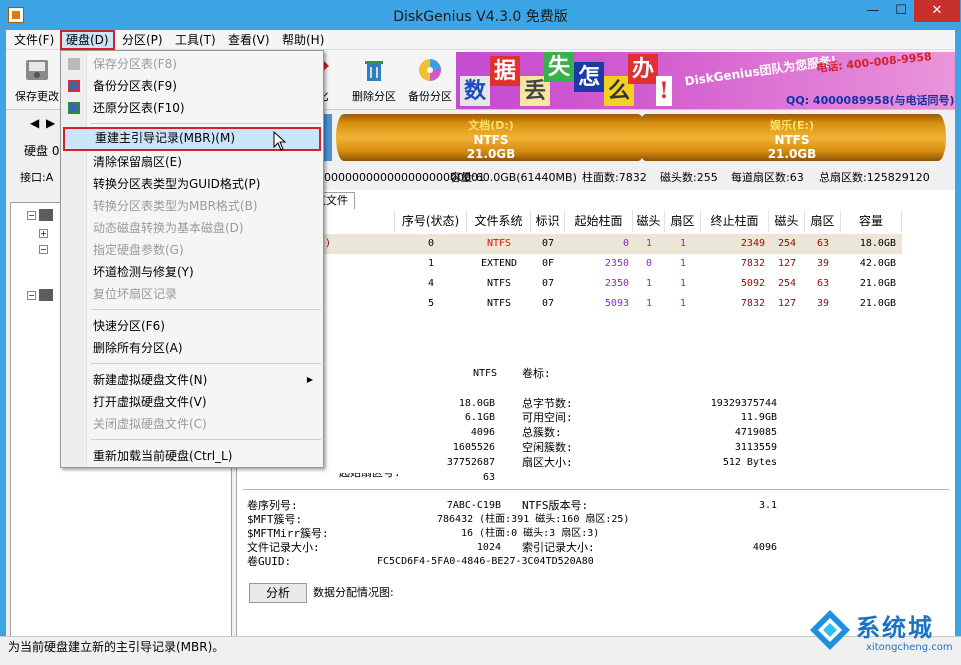  I want to click on nav-right-arrow-icon: ▶, so click(50, 123).